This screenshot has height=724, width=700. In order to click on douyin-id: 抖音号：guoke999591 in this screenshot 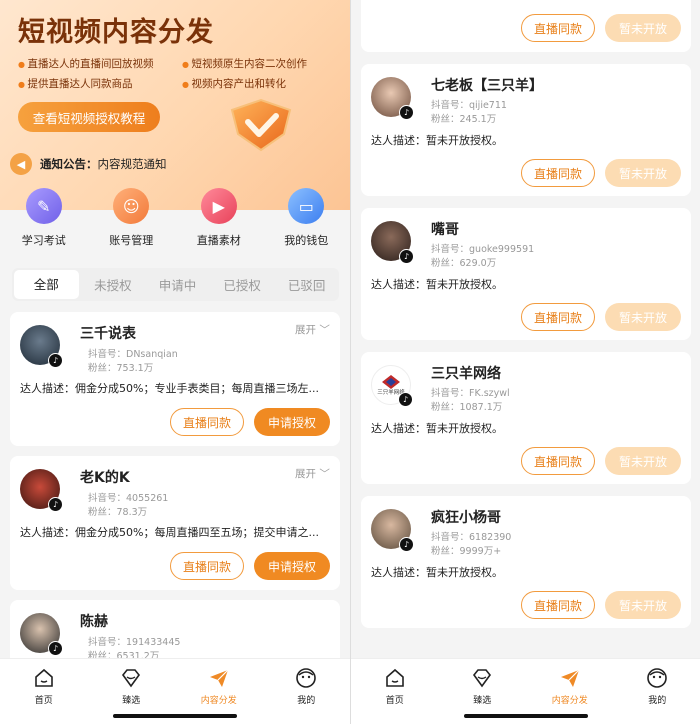, I will do `click(482, 248)`.